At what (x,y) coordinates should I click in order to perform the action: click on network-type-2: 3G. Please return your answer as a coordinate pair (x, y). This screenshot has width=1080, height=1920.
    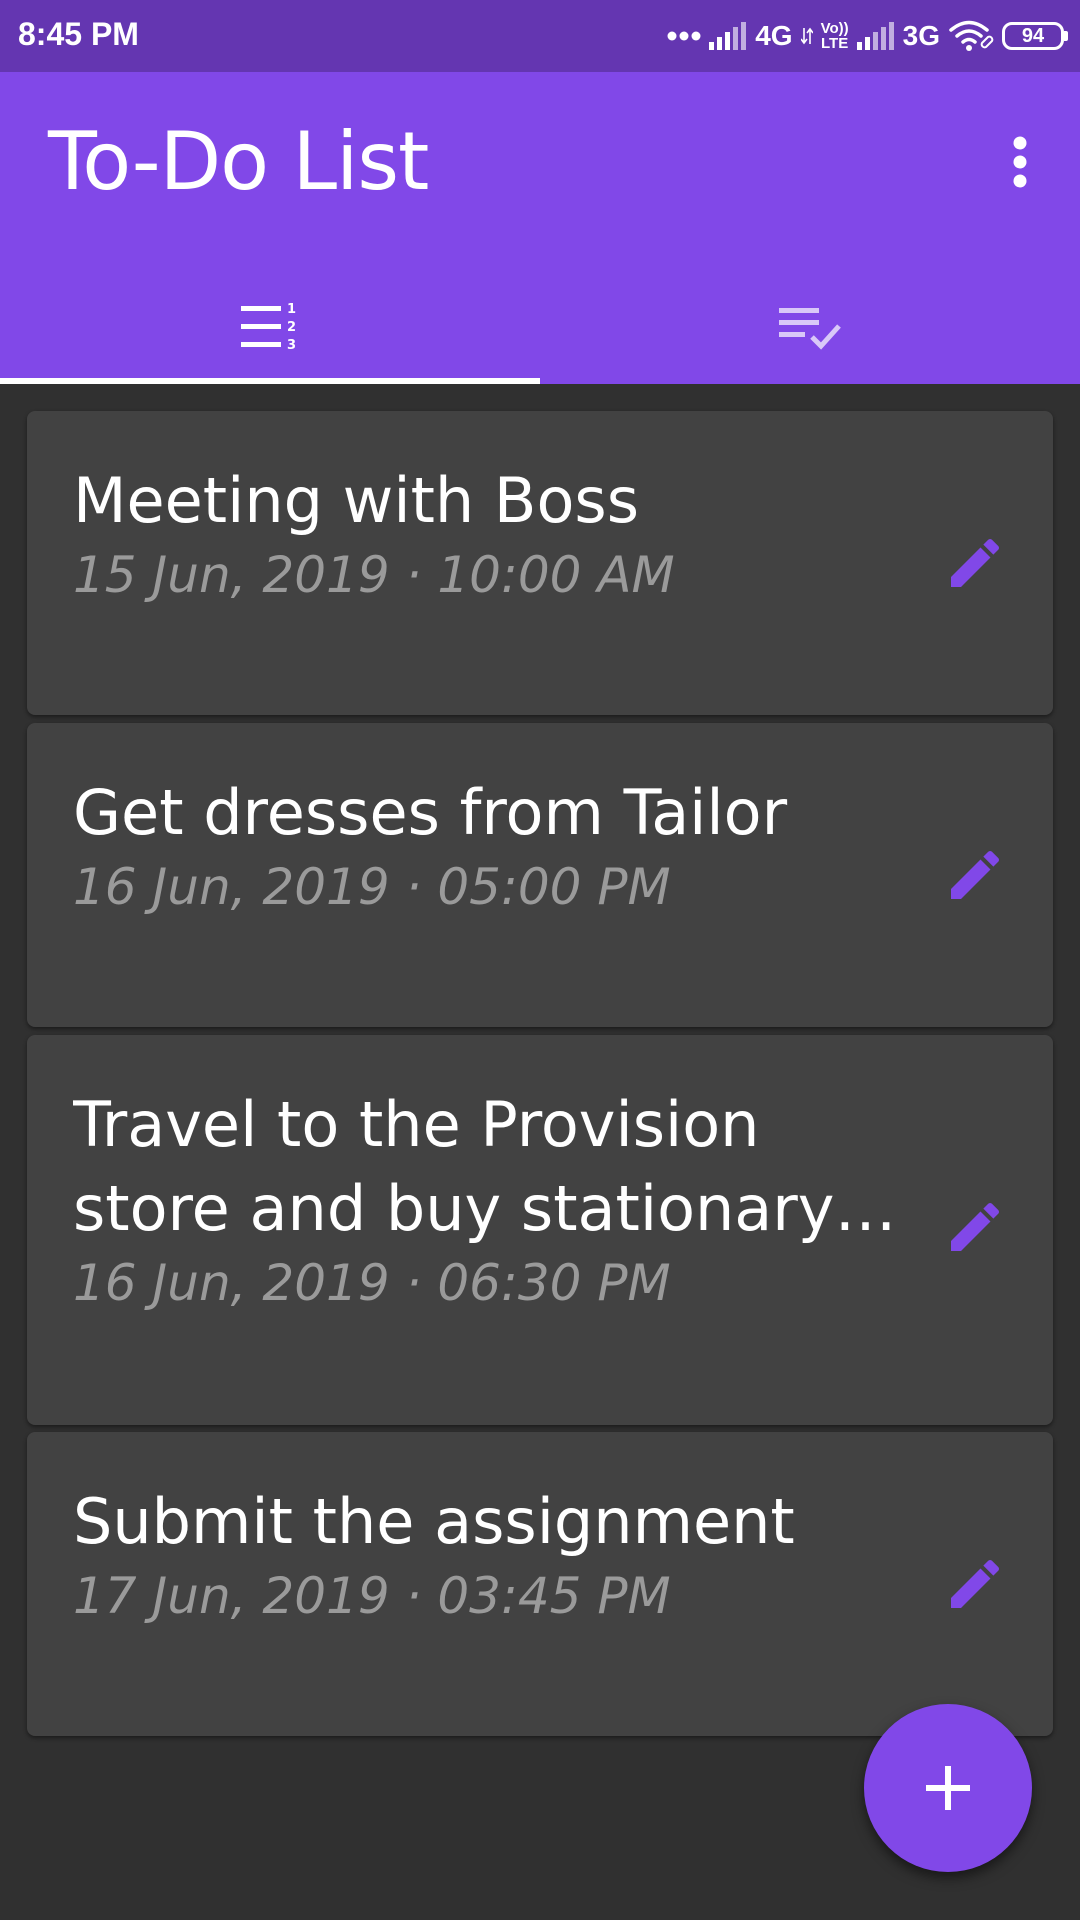
    Looking at the image, I should click on (921, 35).